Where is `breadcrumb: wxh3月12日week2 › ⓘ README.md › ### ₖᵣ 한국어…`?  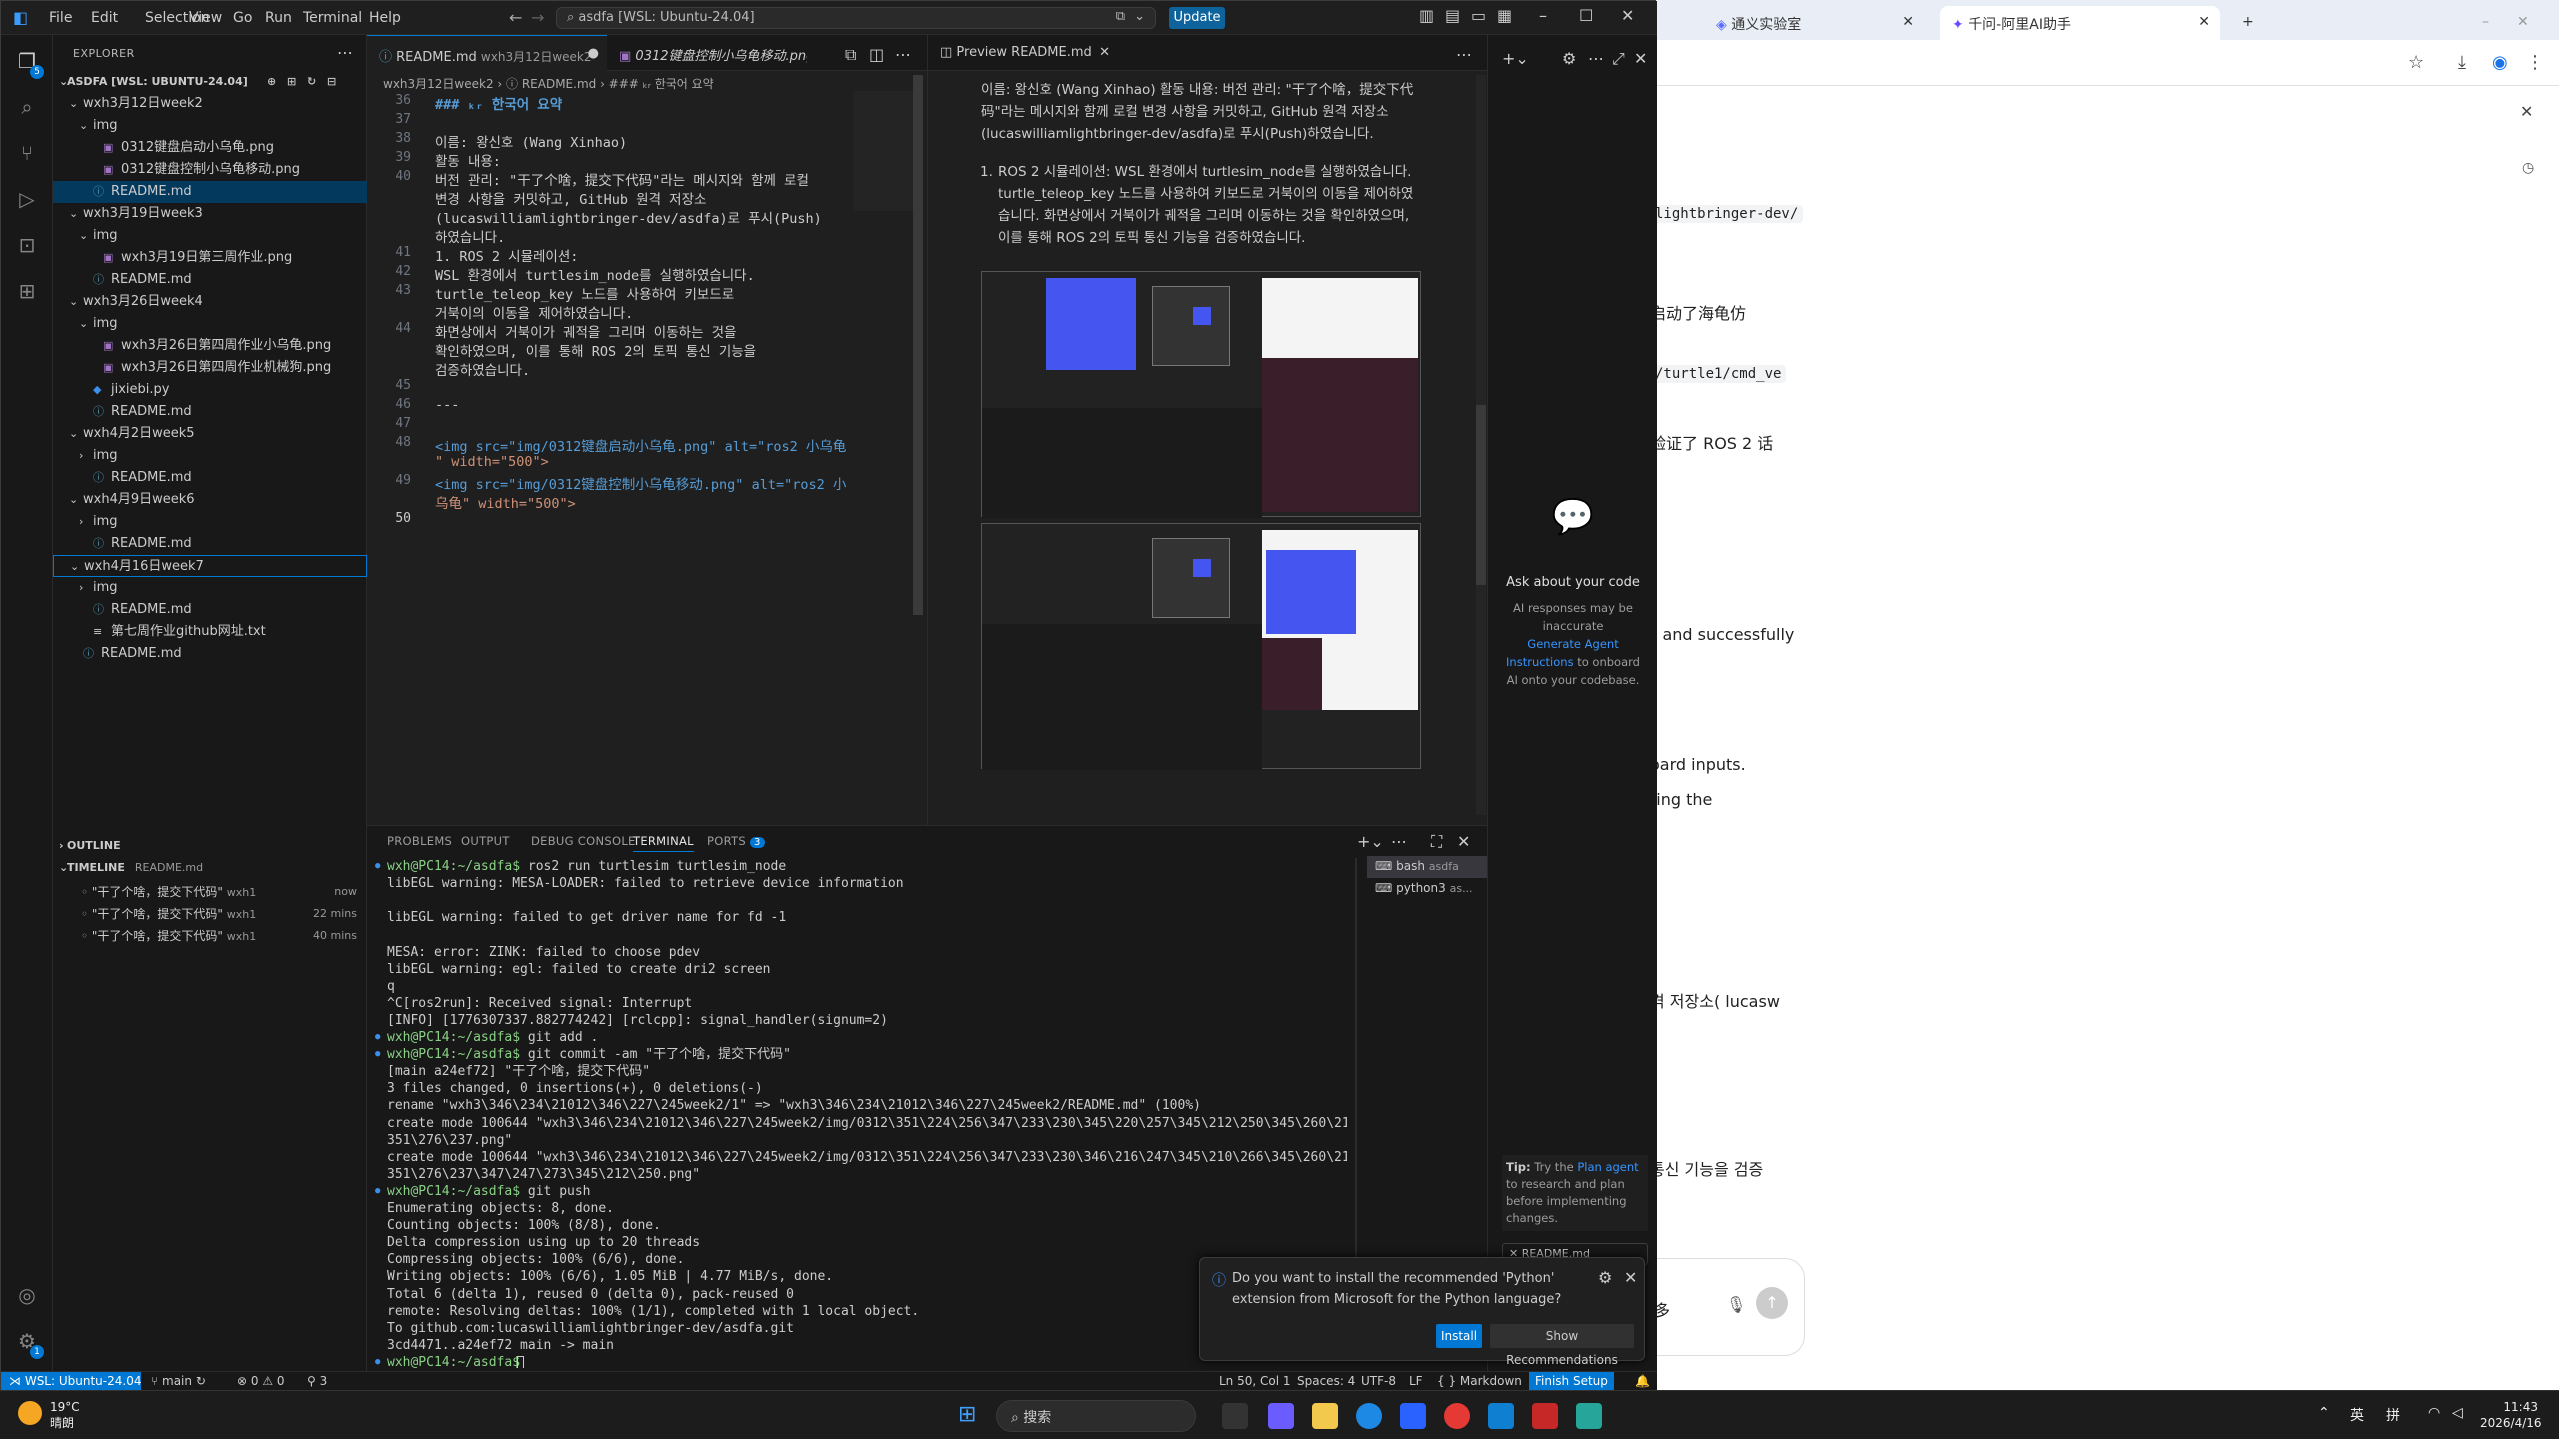
breadcrumb: wxh3月12日week2 › ⓘ README.md › ### ₖᵣ 한국어… is located at coordinates (548, 83).